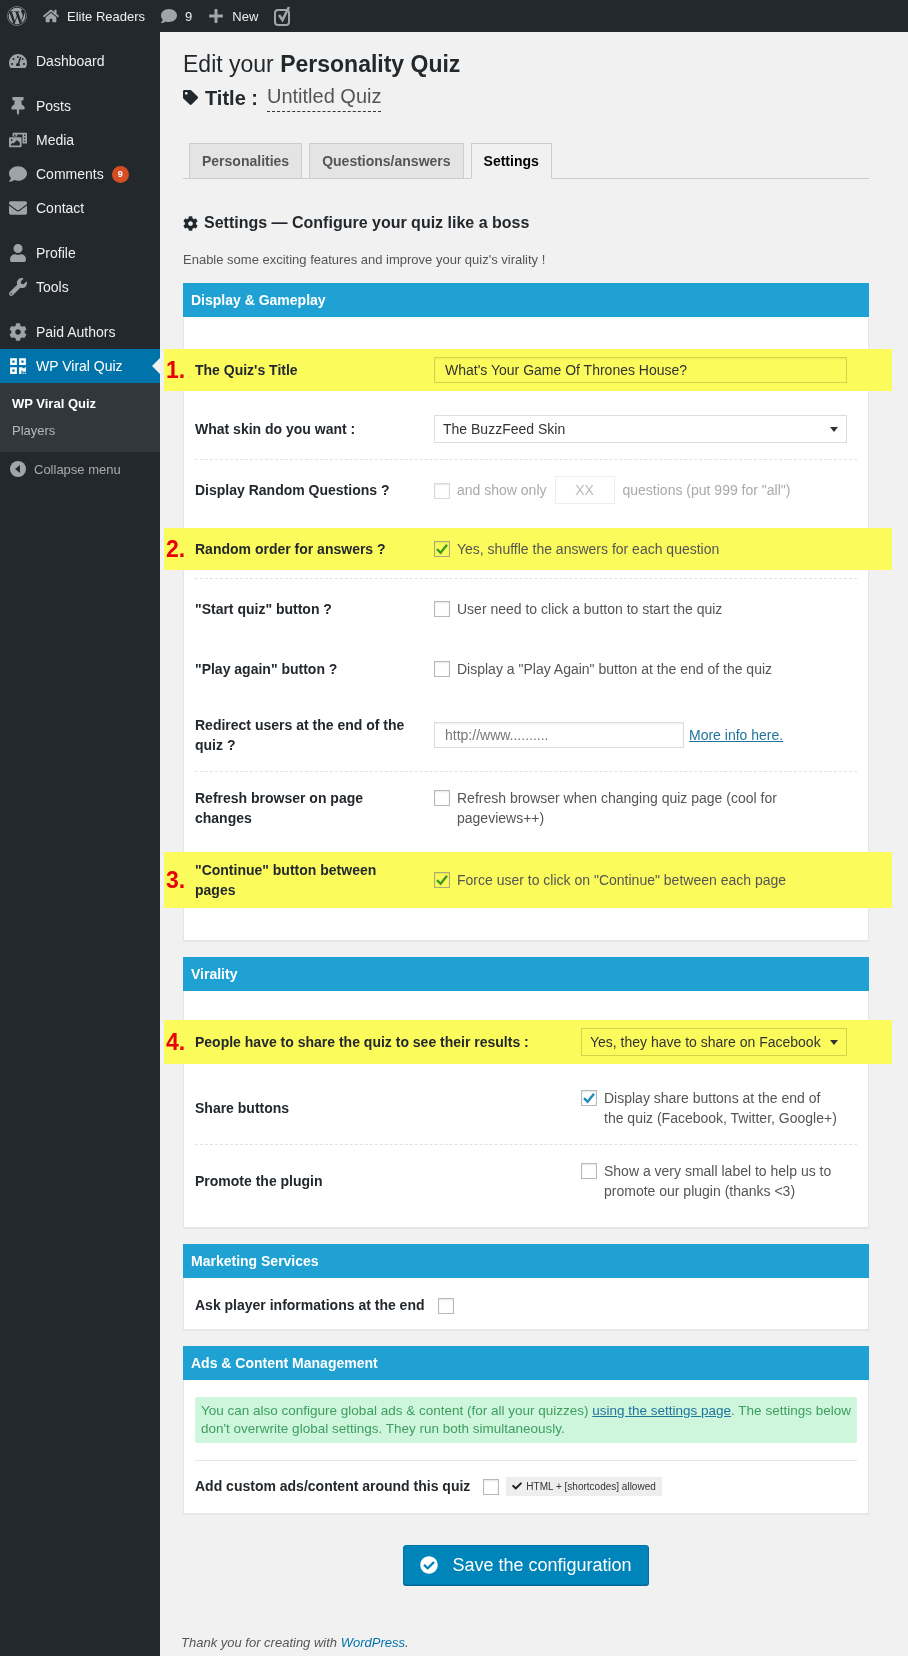 The height and width of the screenshot is (1656, 908). What do you see at coordinates (706, 490) in the screenshot?
I see `option-text: questions (put 999 for "all")` at bounding box center [706, 490].